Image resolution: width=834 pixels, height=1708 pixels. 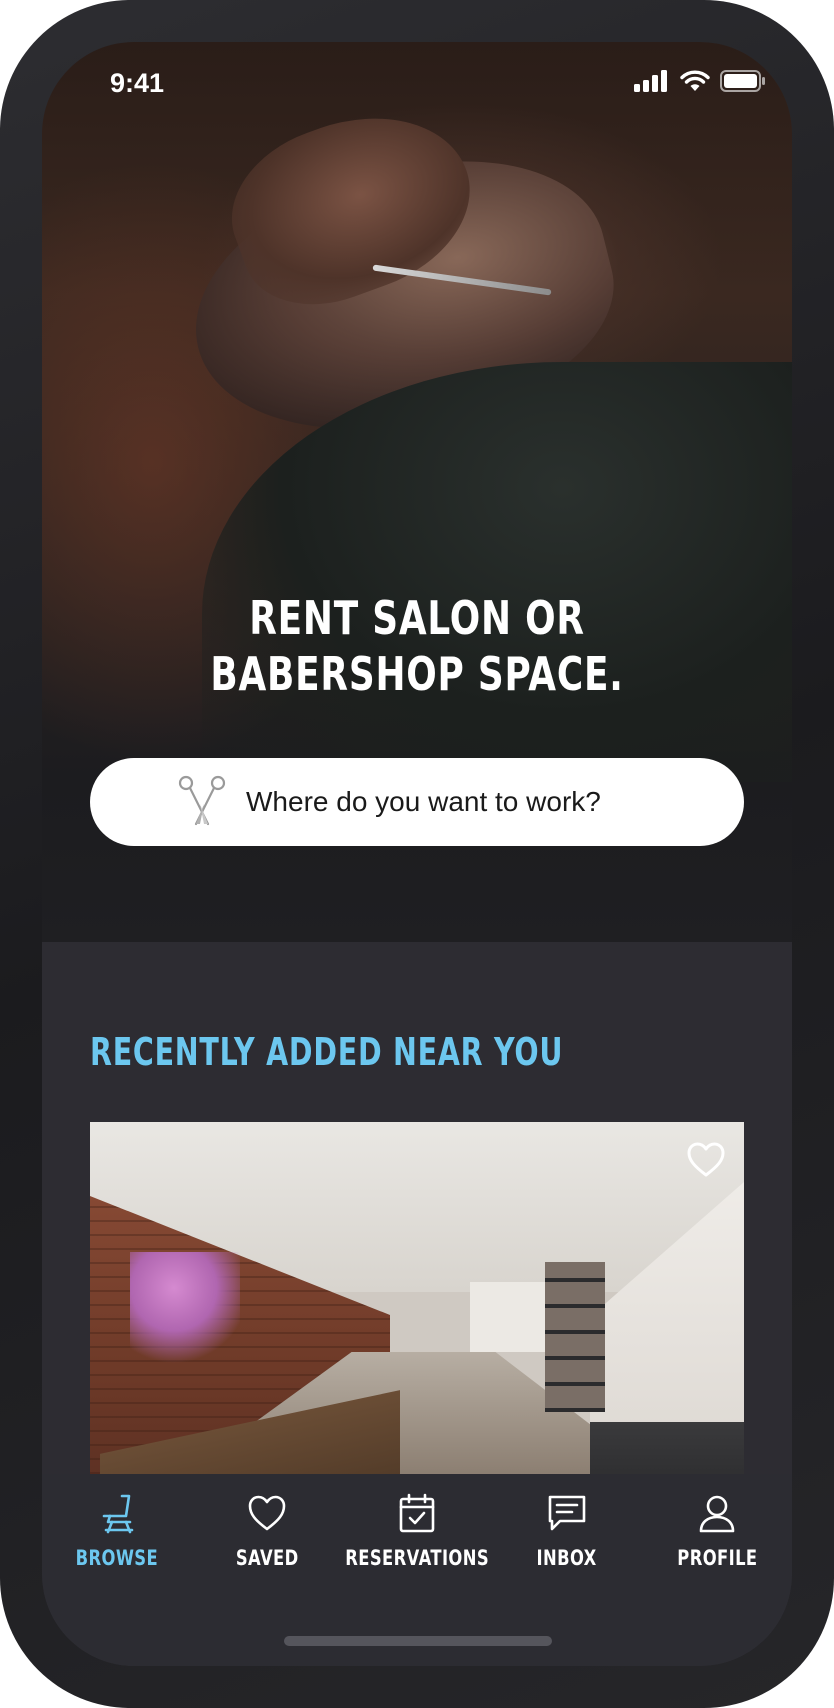 What do you see at coordinates (567, 1537) in the screenshot?
I see `tab-inbox: INBOX` at bounding box center [567, 1537].